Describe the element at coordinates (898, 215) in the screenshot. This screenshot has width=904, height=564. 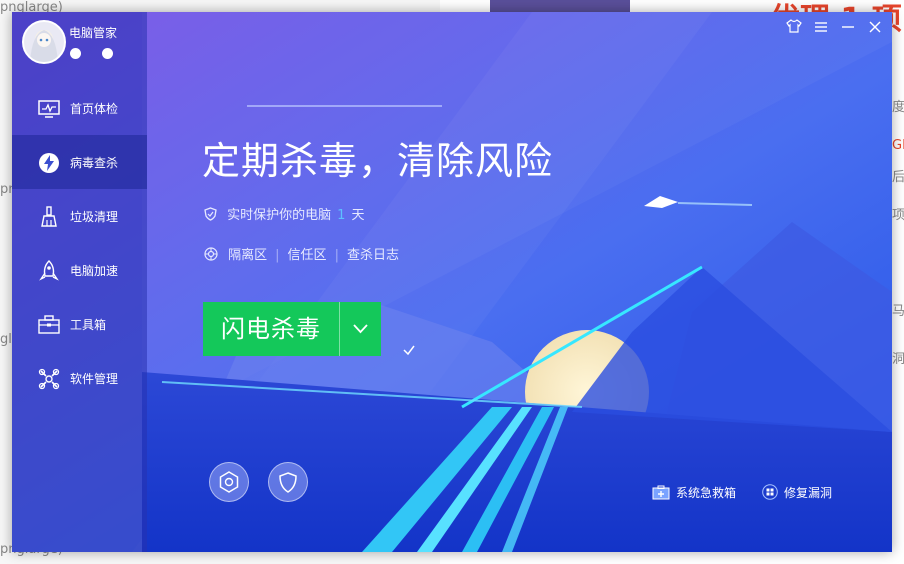
I see `background-text: 项` at that location.